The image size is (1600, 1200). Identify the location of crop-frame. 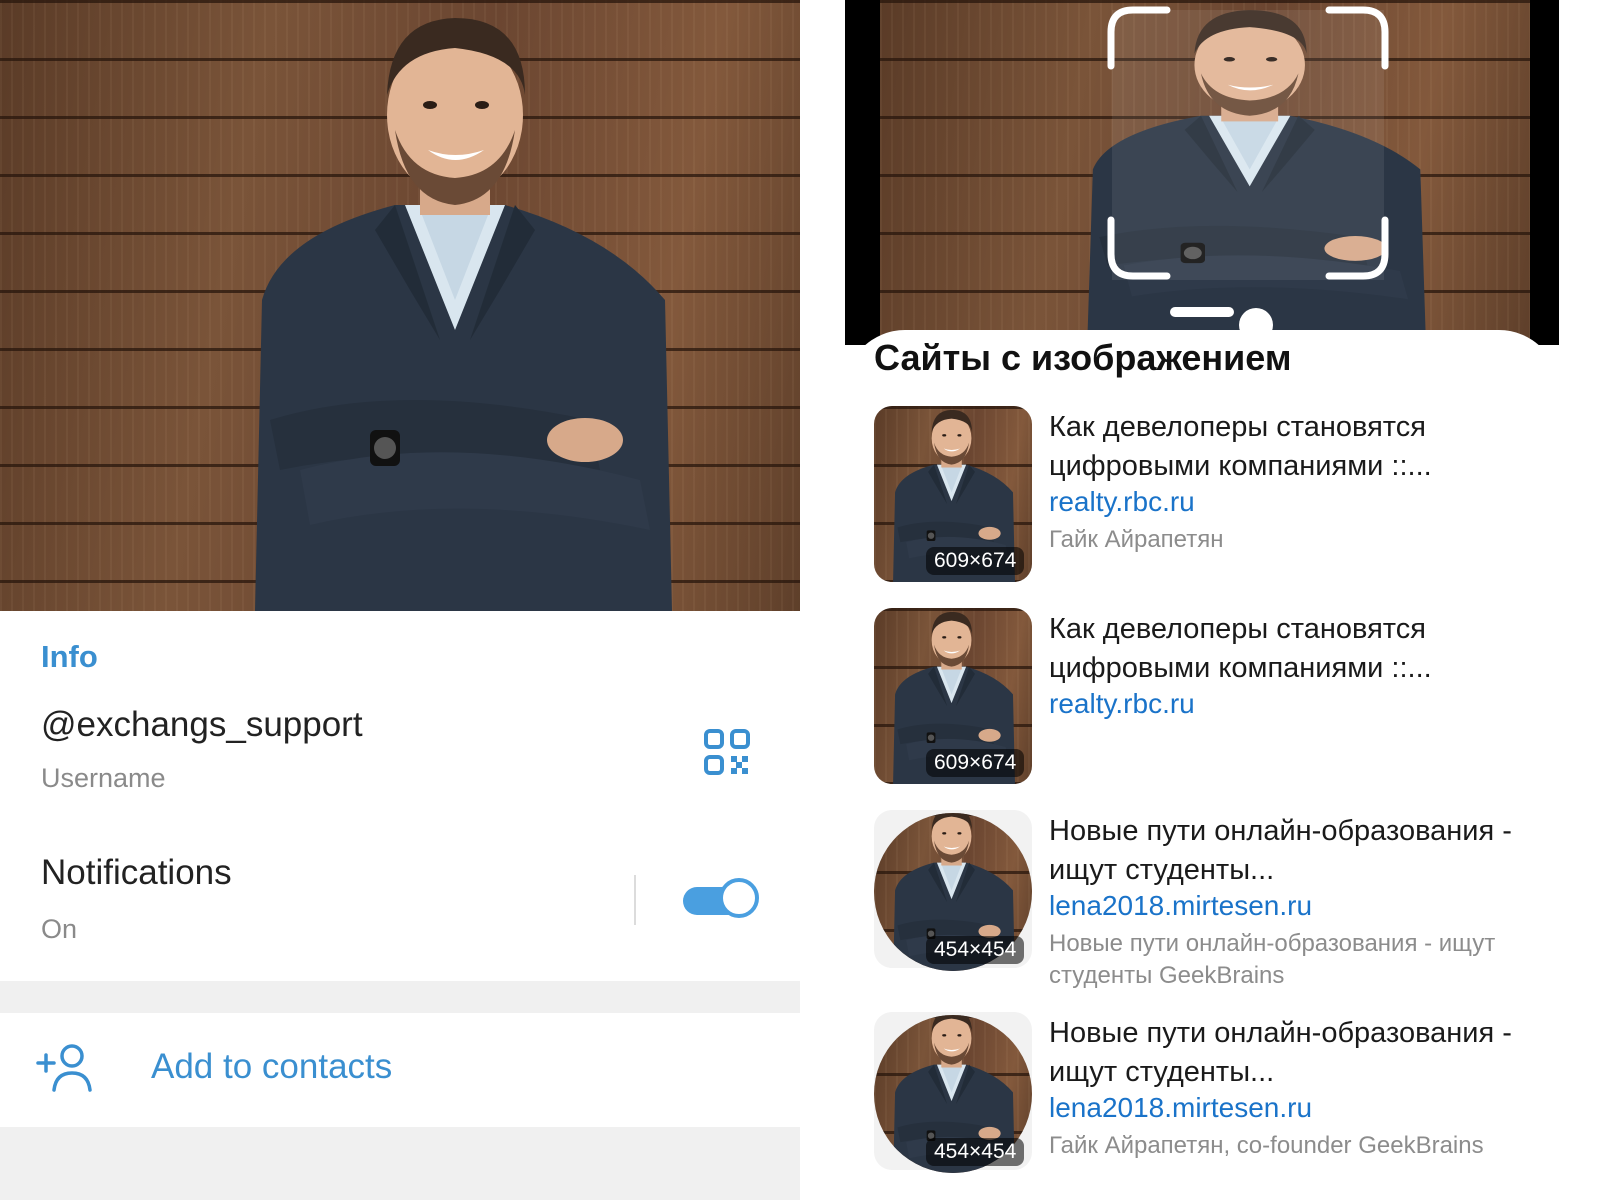
(1248, 143).